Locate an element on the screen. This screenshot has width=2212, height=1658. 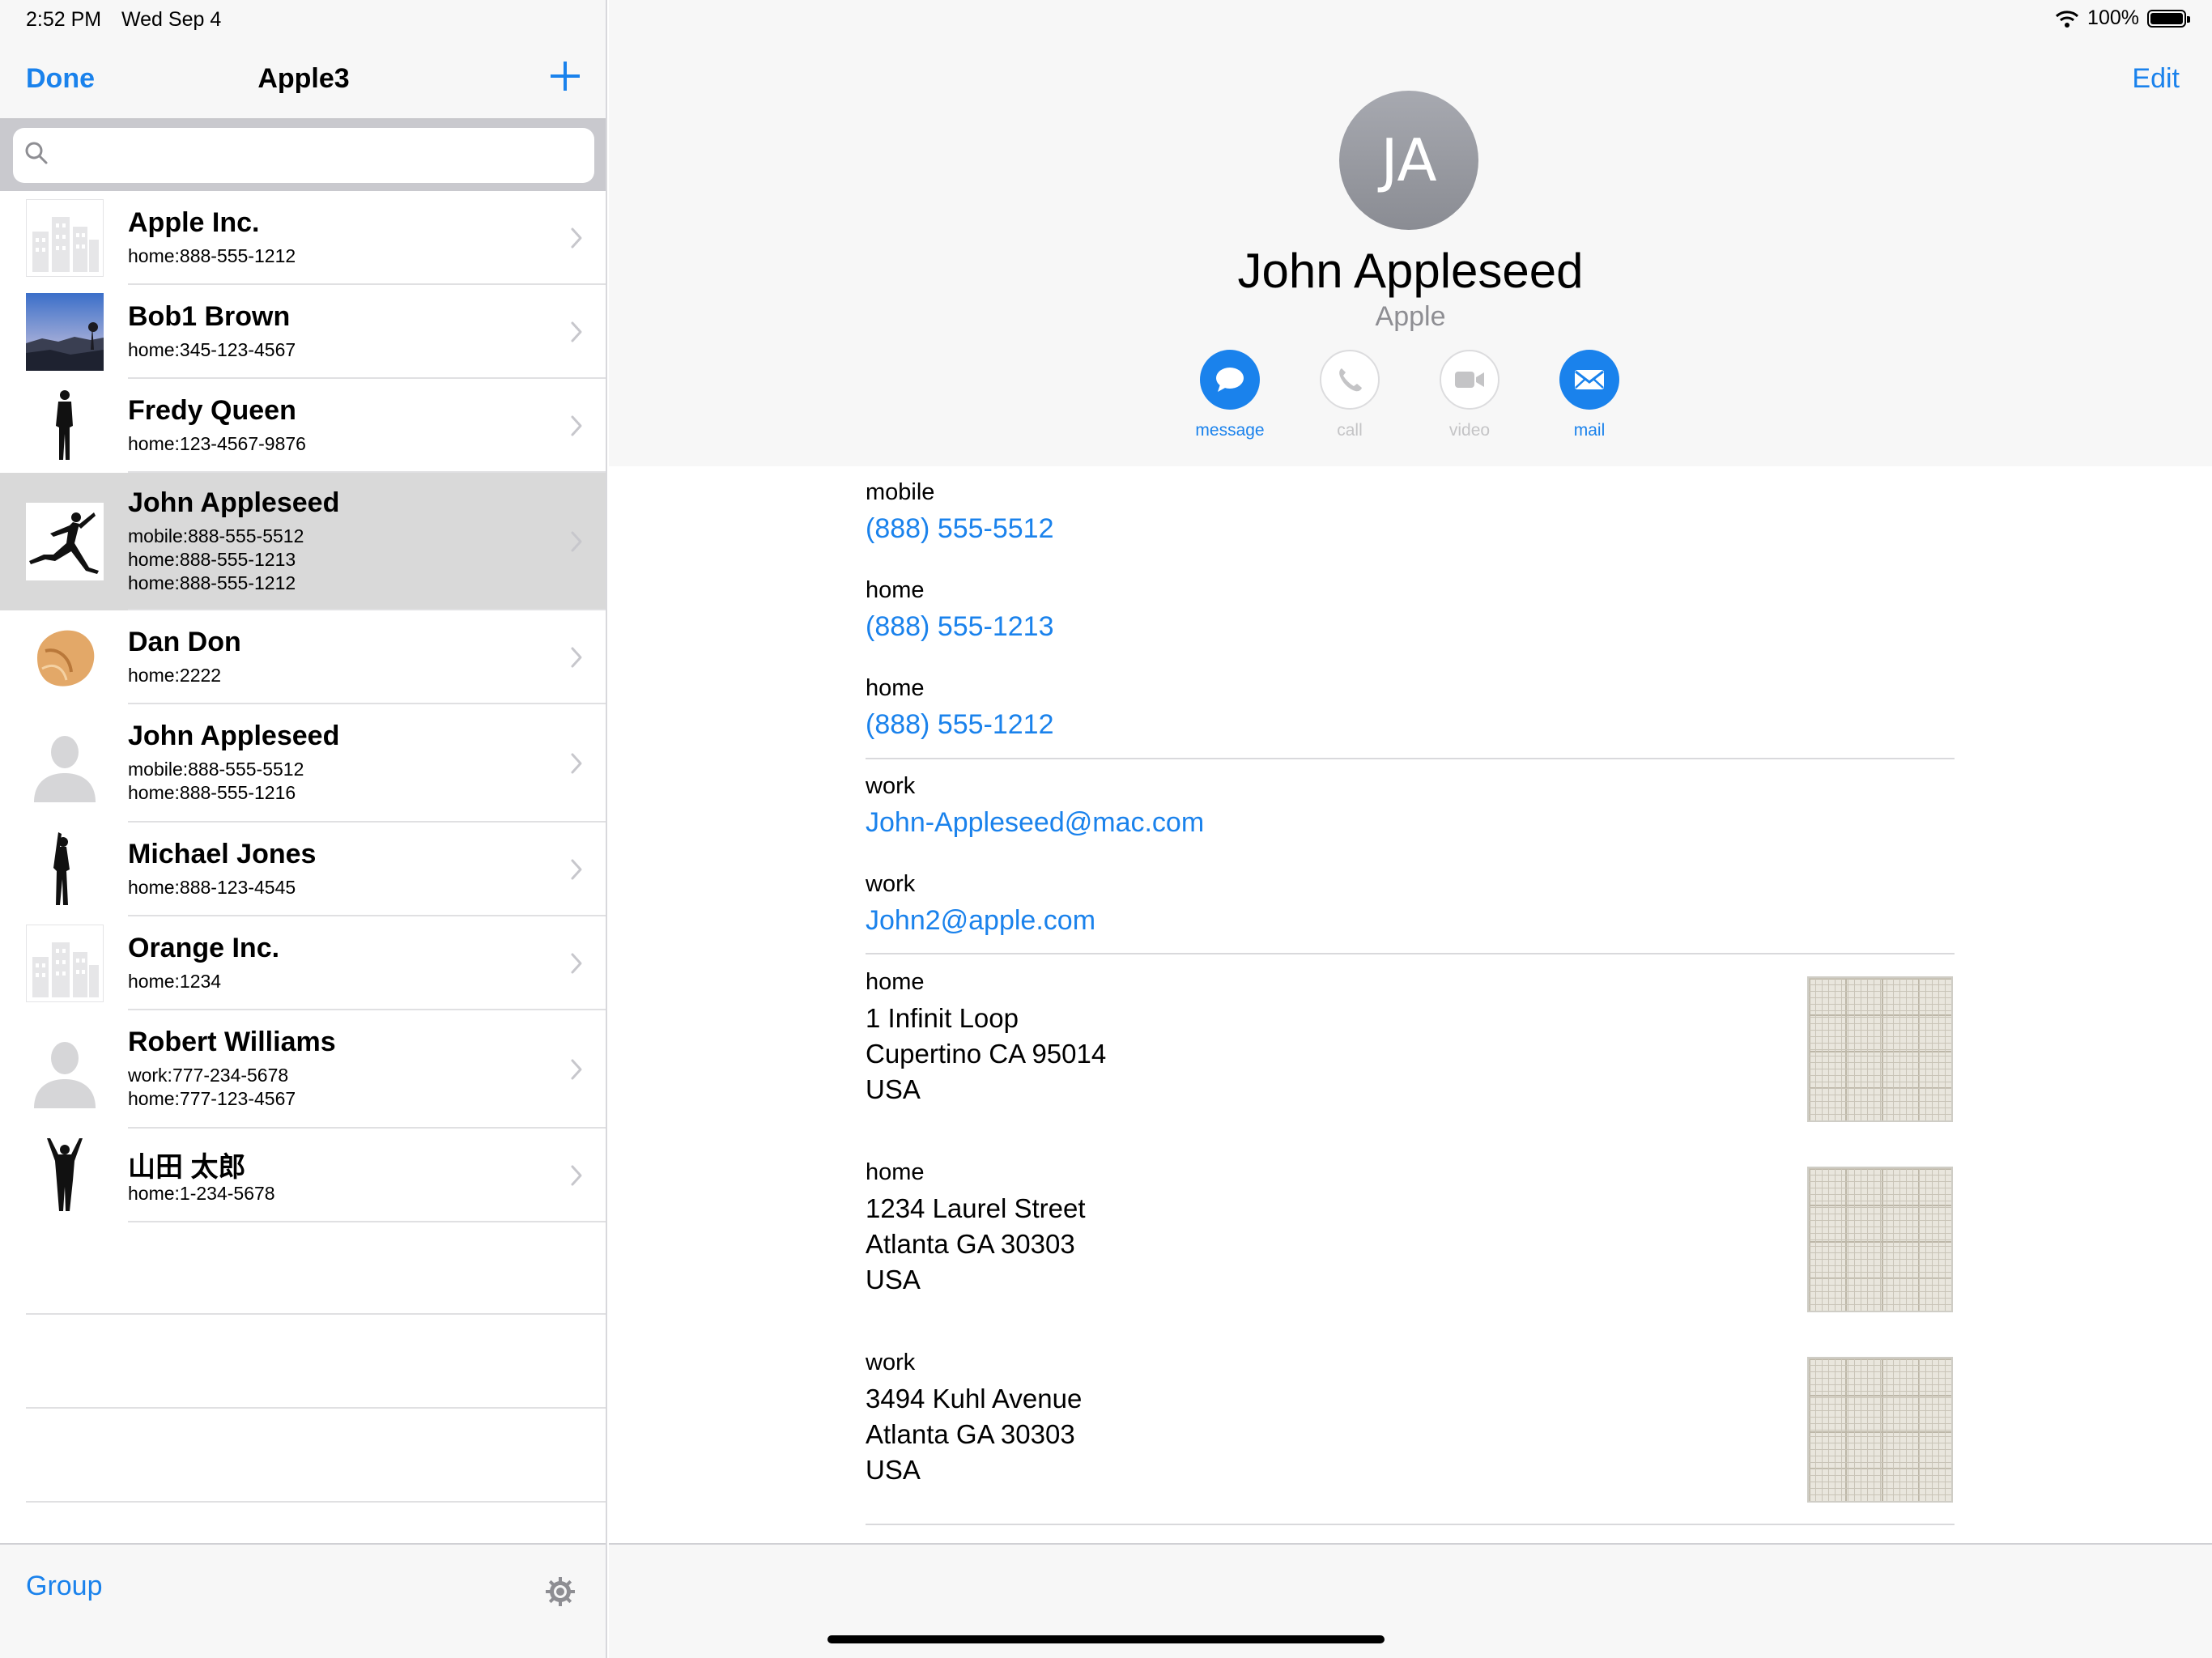
empty-row-separator is located at coordinates (316, 1408).